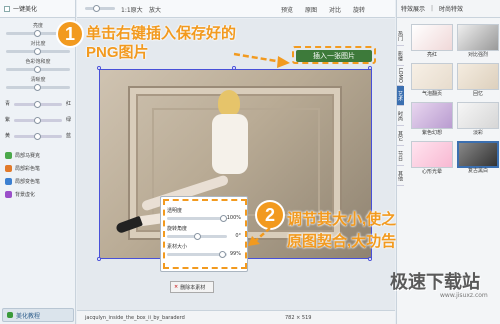  Describe the element at coordinates (99, 68) in the screenshot. I see `resize-handle-top-left` at that location.